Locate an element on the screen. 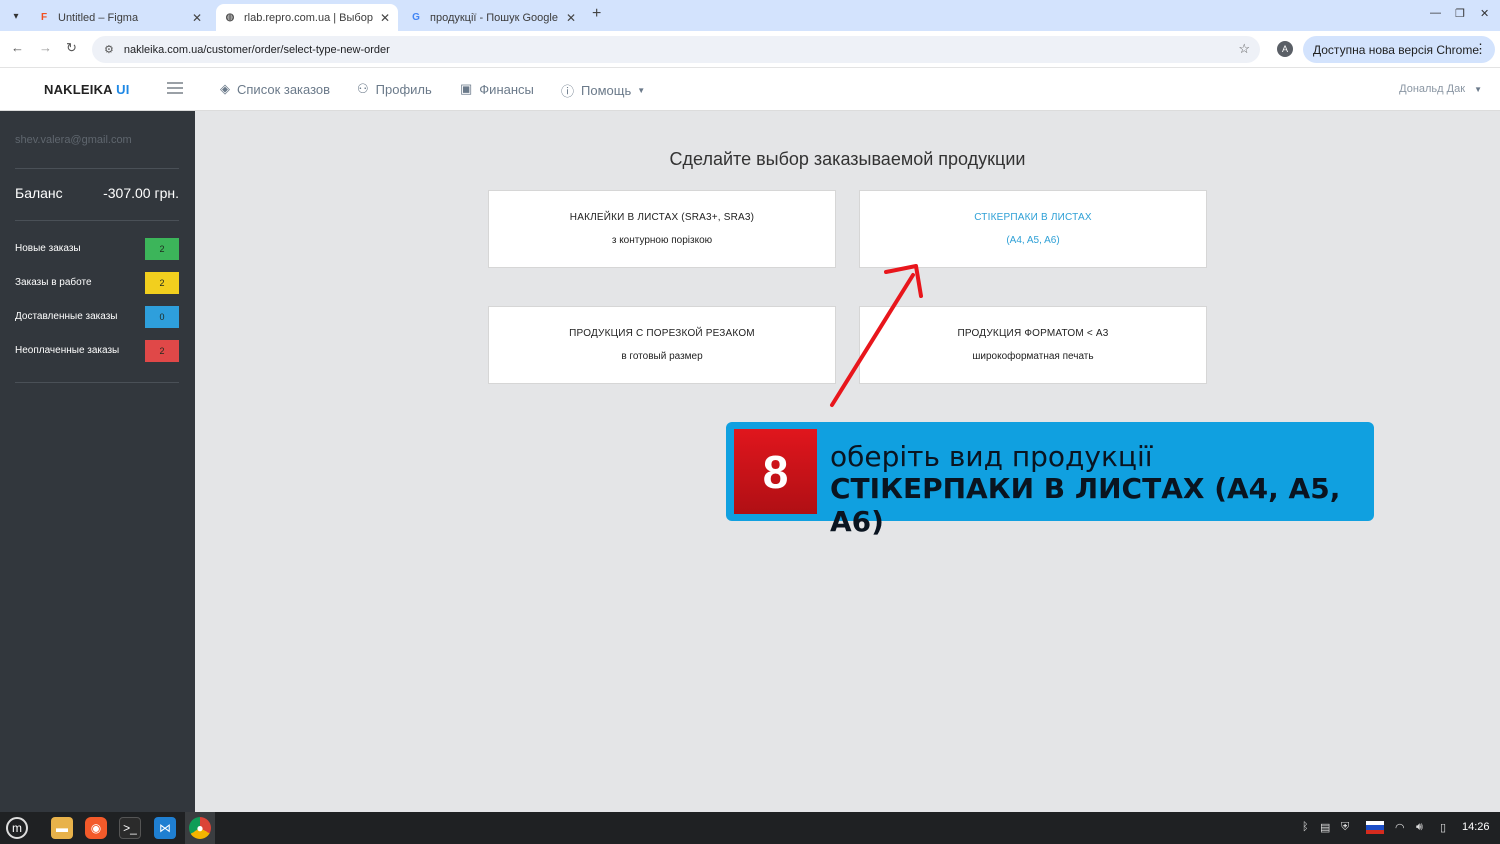 Image resolution: width=1500 pixels, height=844 pixels. brand-logo: NAKLEIKA UI is located at coordinates (87, 89).